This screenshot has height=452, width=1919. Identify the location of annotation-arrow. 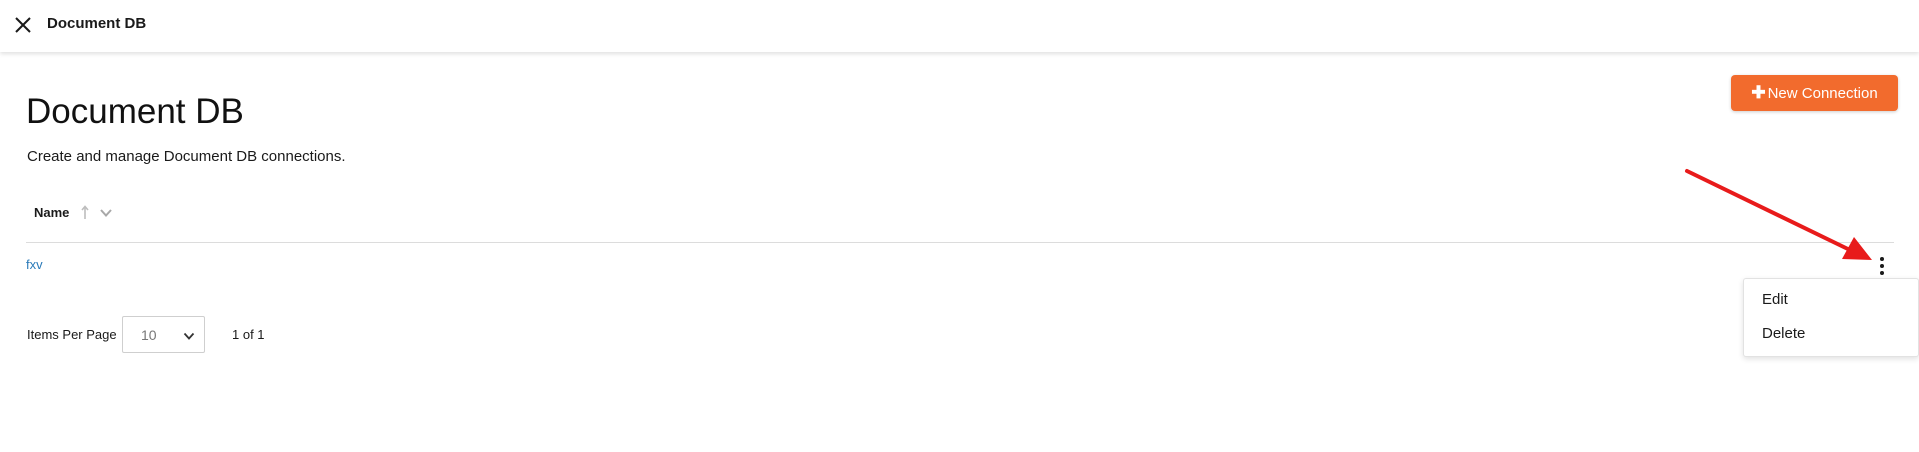
(1778, 214).